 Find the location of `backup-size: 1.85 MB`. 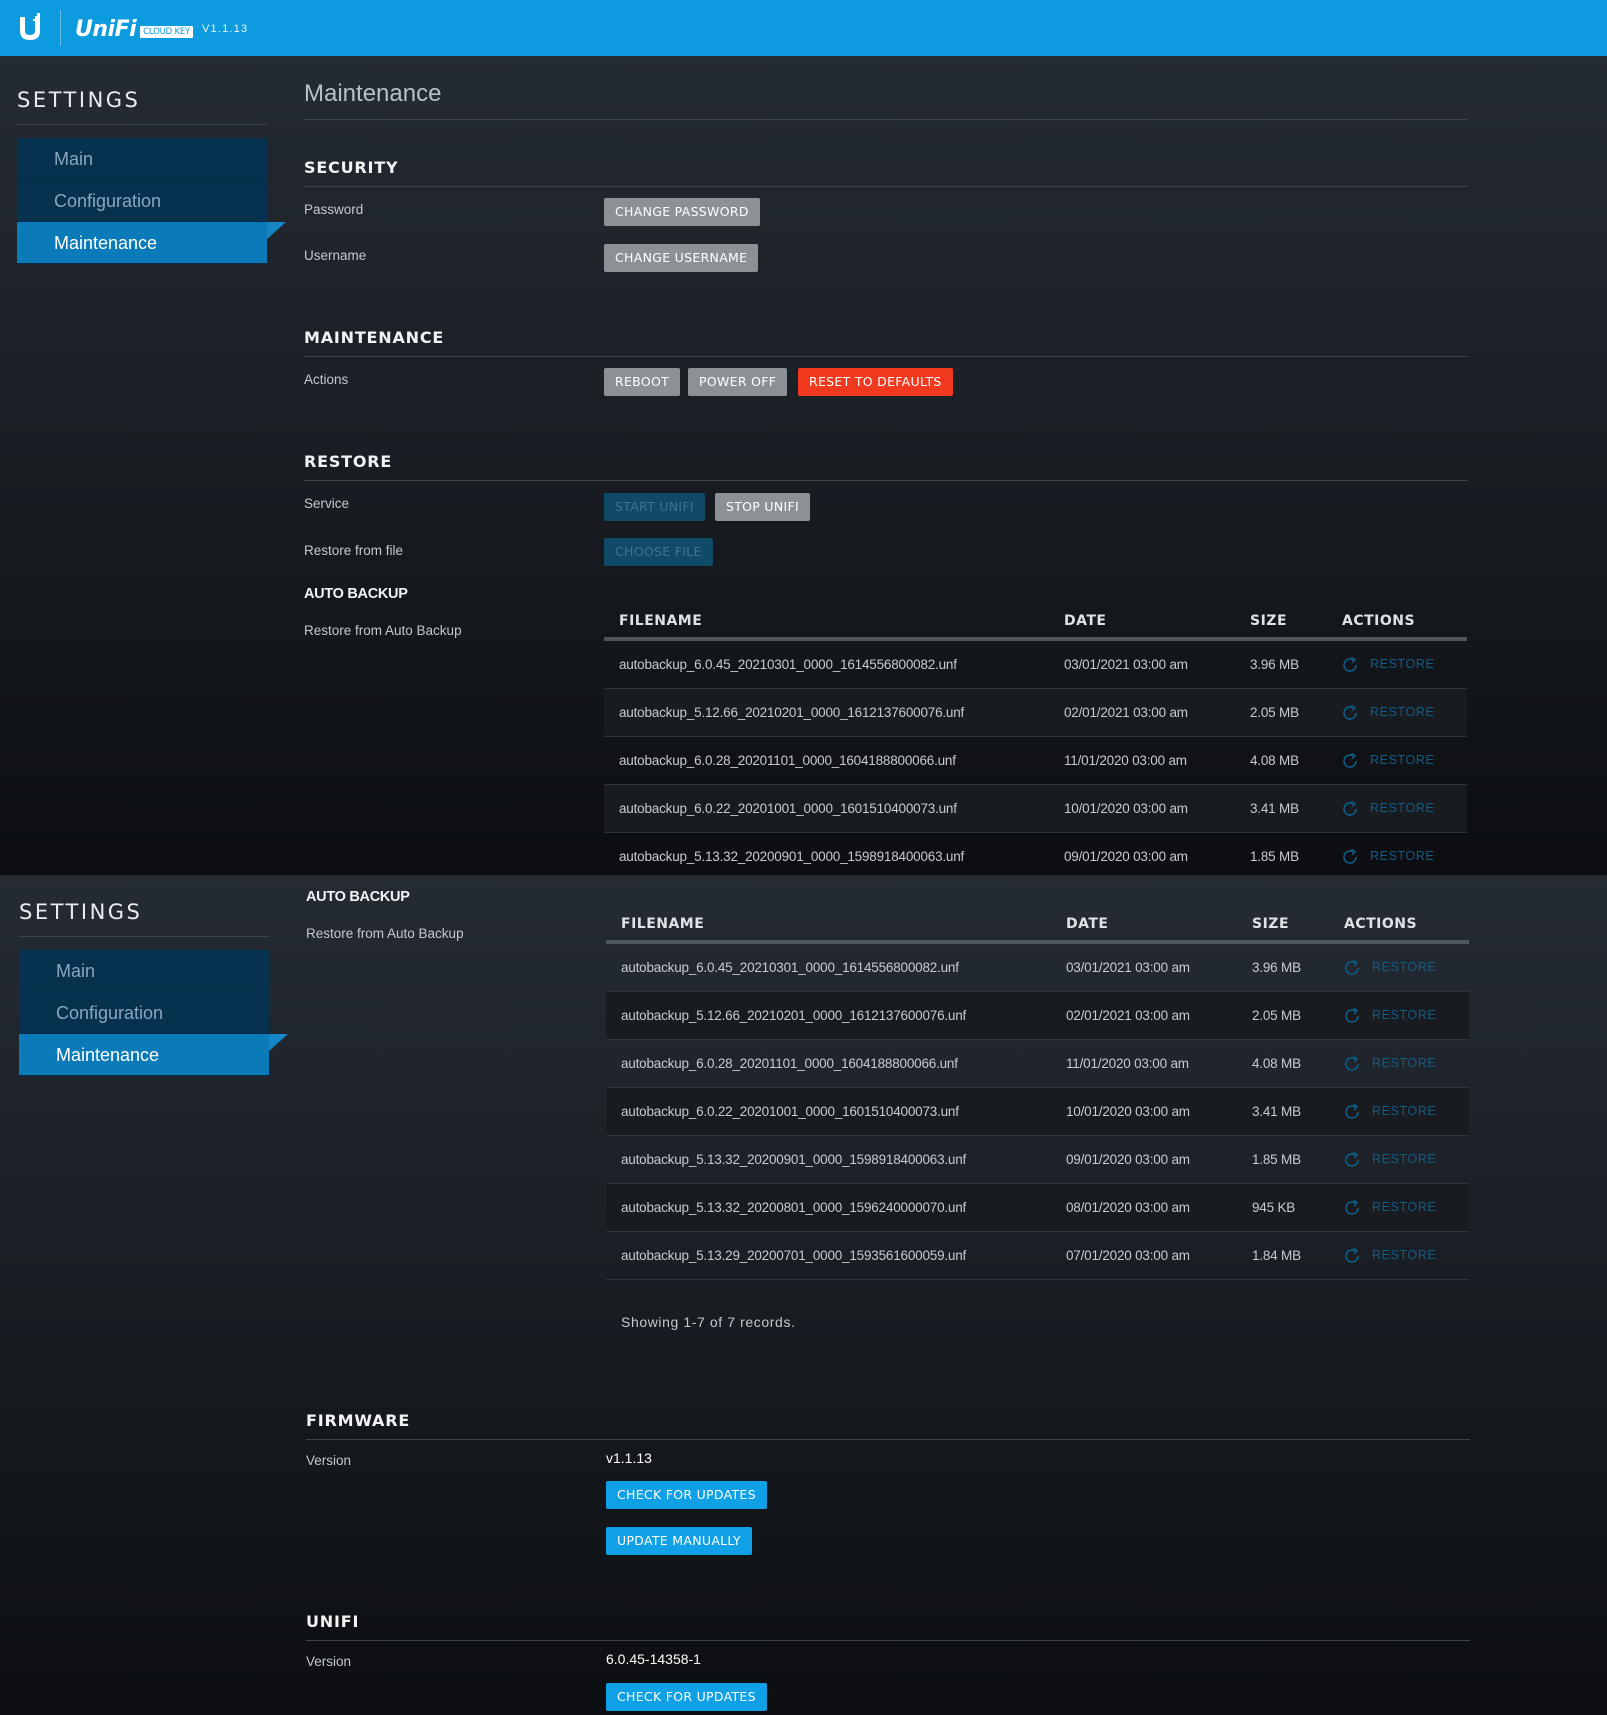

backup-size: 1.85 MB is located at coordinates (1276, 1159).